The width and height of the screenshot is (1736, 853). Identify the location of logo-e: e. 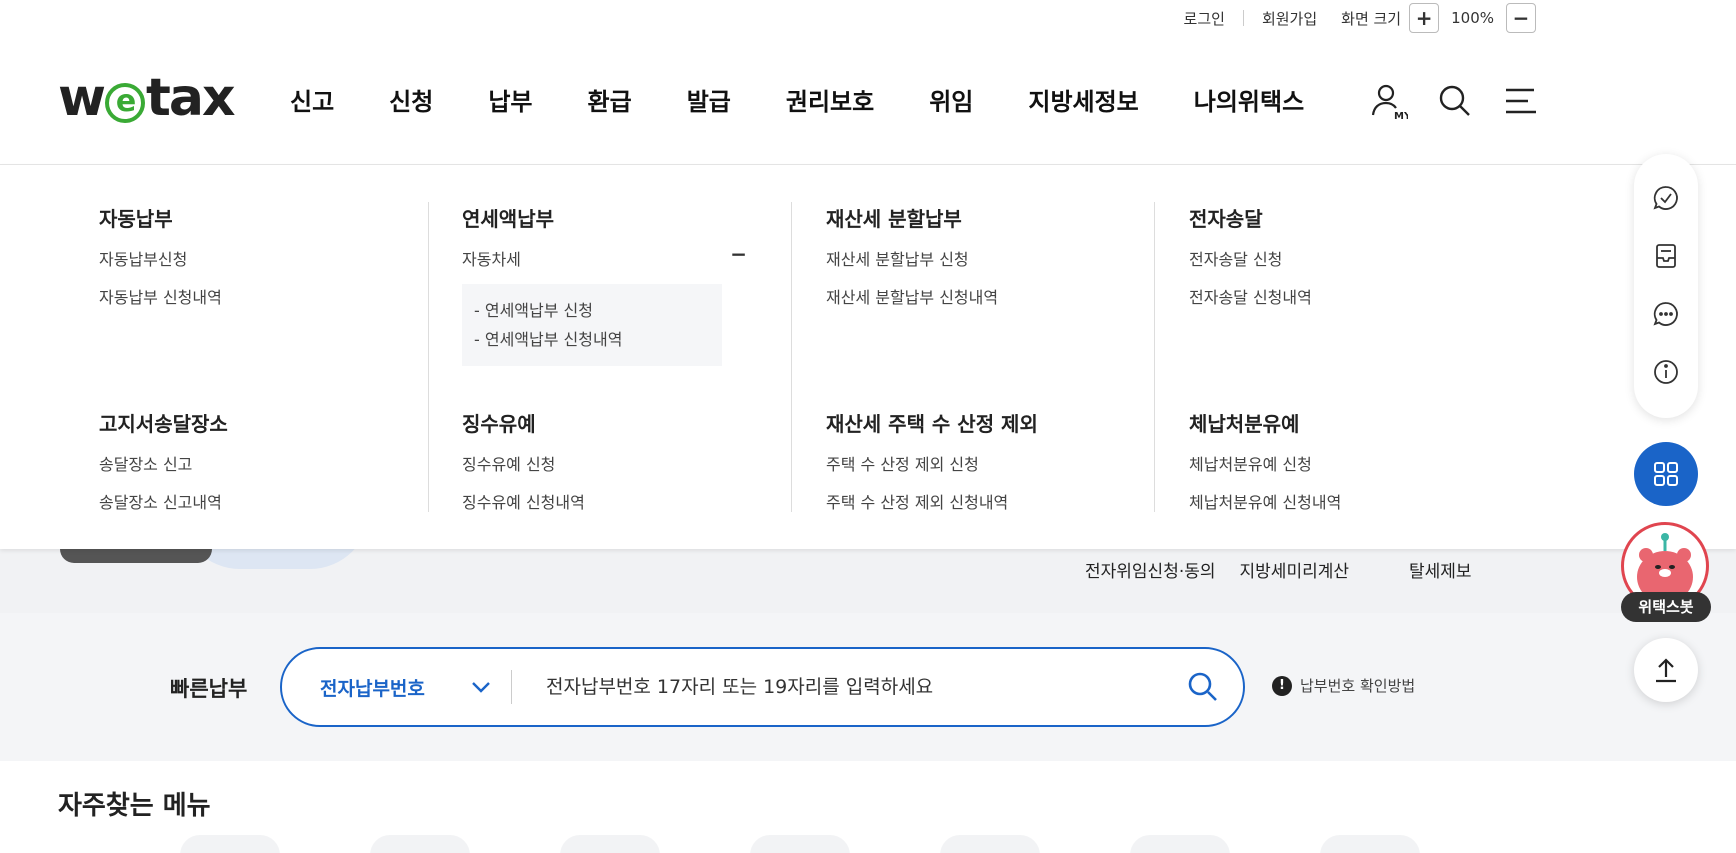
(125, 103).